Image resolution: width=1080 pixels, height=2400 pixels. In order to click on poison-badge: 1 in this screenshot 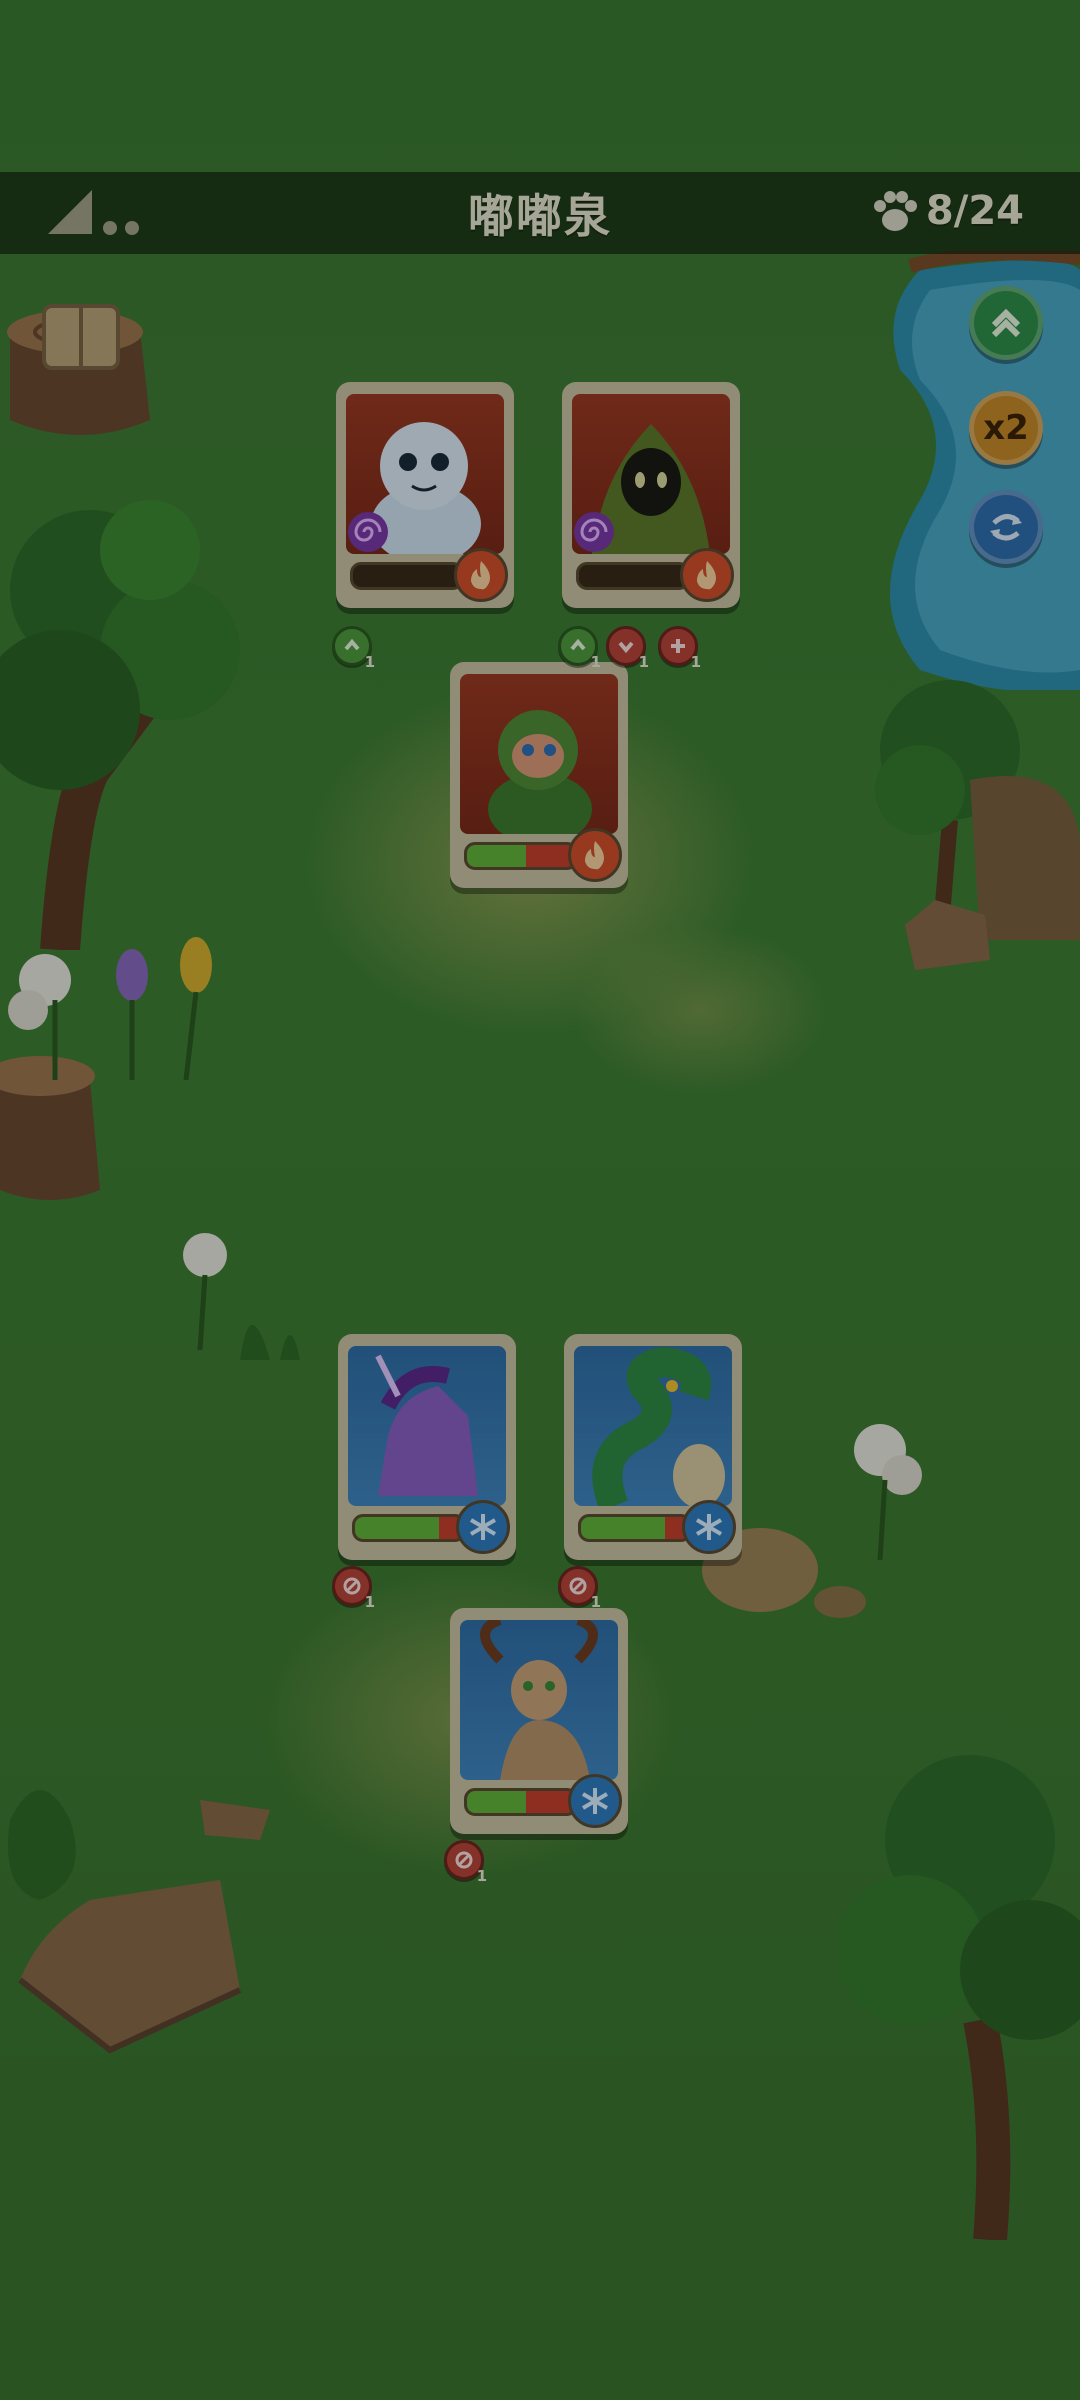, I will do `click(679, 648)`.